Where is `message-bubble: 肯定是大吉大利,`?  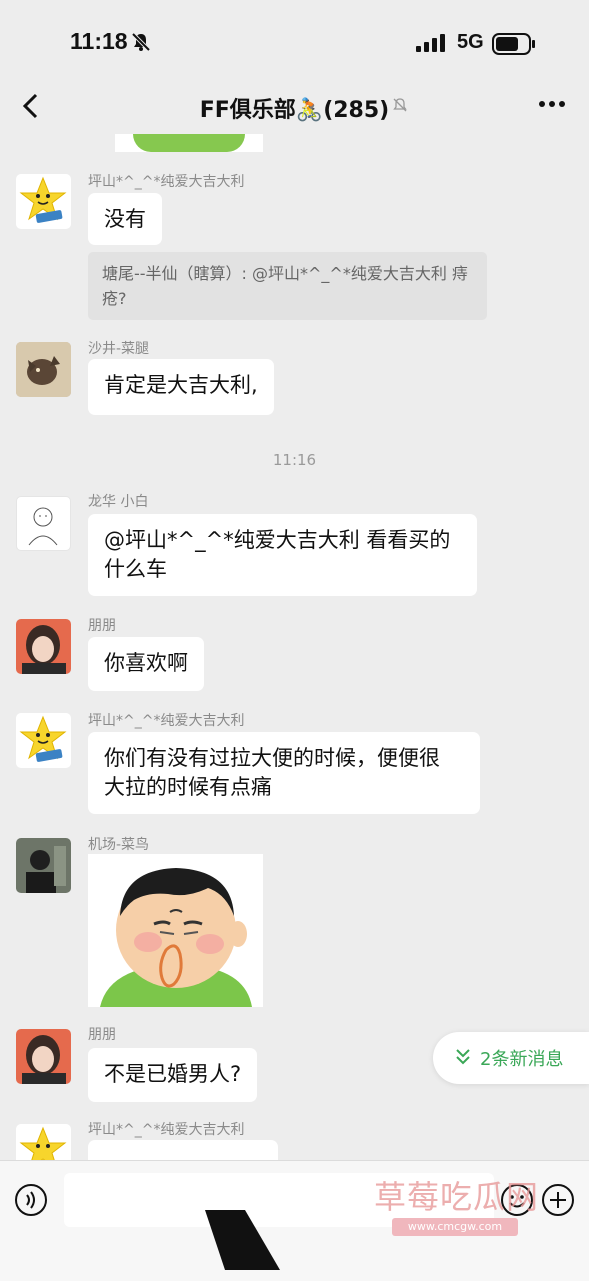
message-bubble: 肯定是大吉大利, is located at coordinates (181, 387).